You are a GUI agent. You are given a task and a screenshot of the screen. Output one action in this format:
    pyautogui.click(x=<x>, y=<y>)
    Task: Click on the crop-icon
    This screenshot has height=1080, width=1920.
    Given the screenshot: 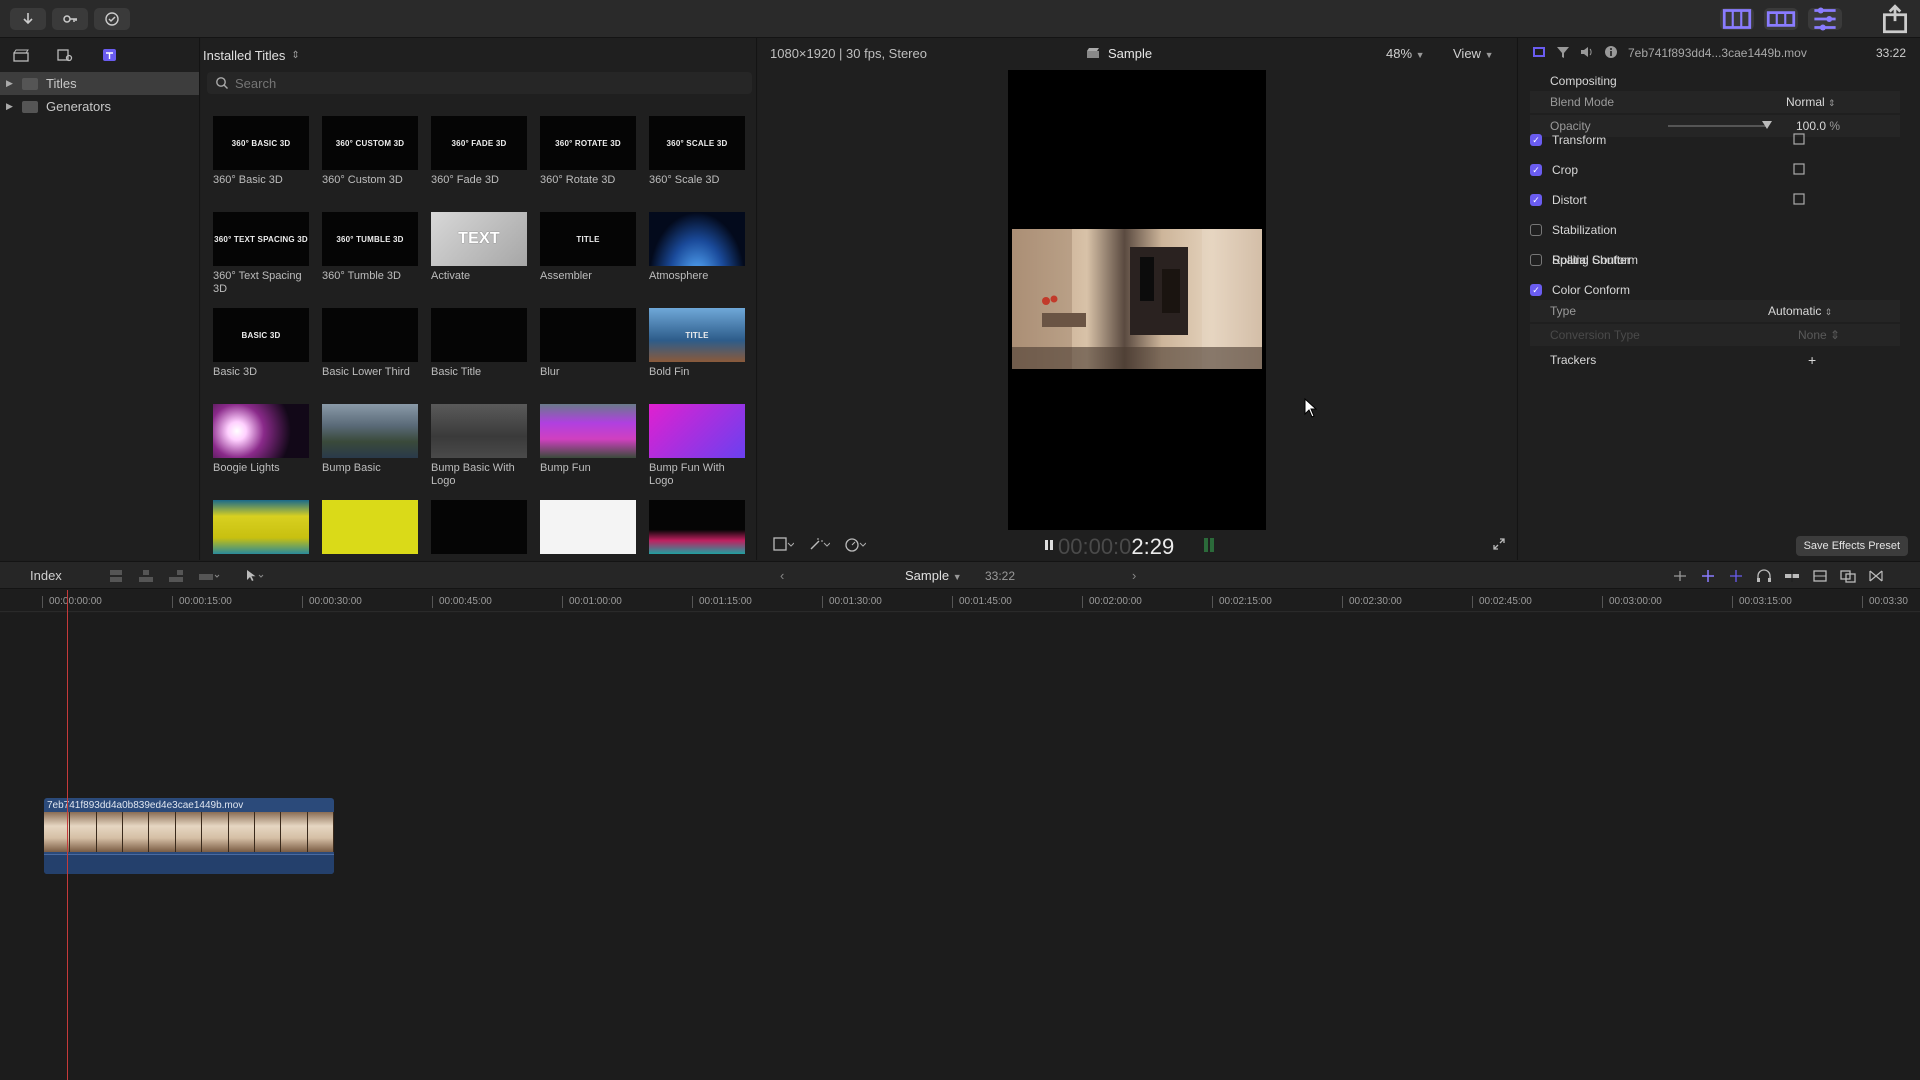 What is the action you would take?
    pyautogui.click(x=1799, y=170)
    